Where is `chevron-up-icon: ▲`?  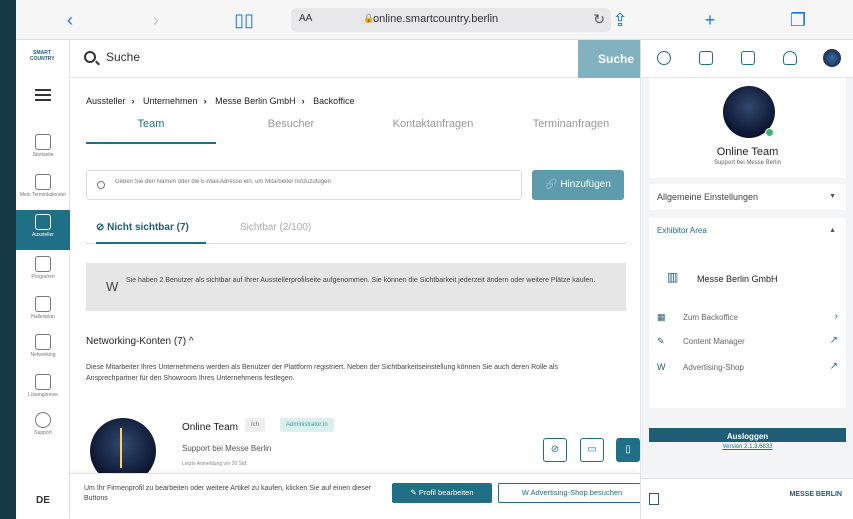
chevron-up-icon: ▲ is located at coordinates (832, 230).